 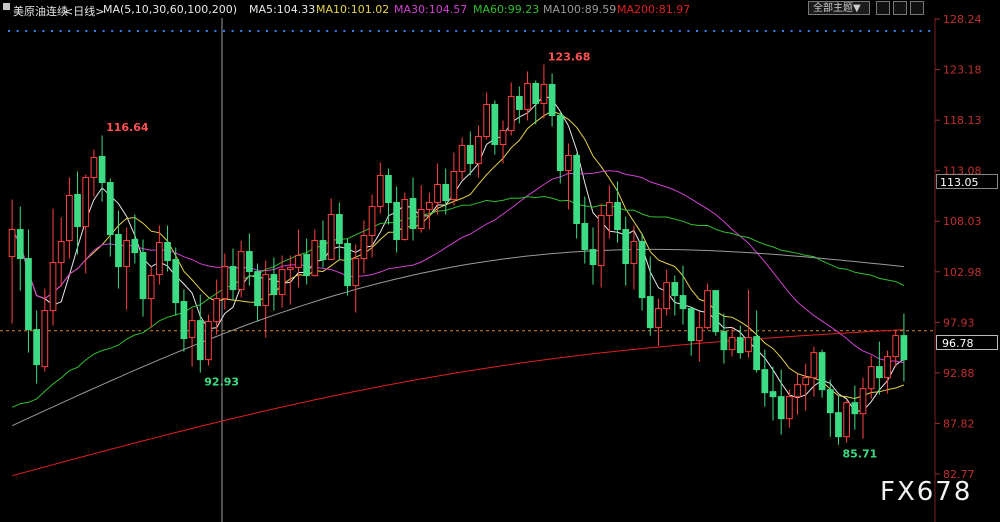 I want to click on extreme-price-annotation: 123.68, so click(x=569, y=57).